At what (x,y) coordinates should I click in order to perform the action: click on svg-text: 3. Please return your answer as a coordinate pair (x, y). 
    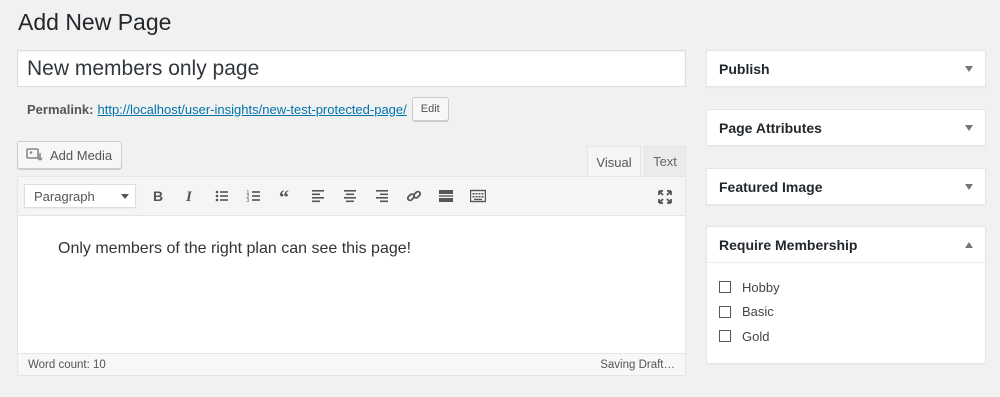
    Looking at the image, I should click on (248, 201).